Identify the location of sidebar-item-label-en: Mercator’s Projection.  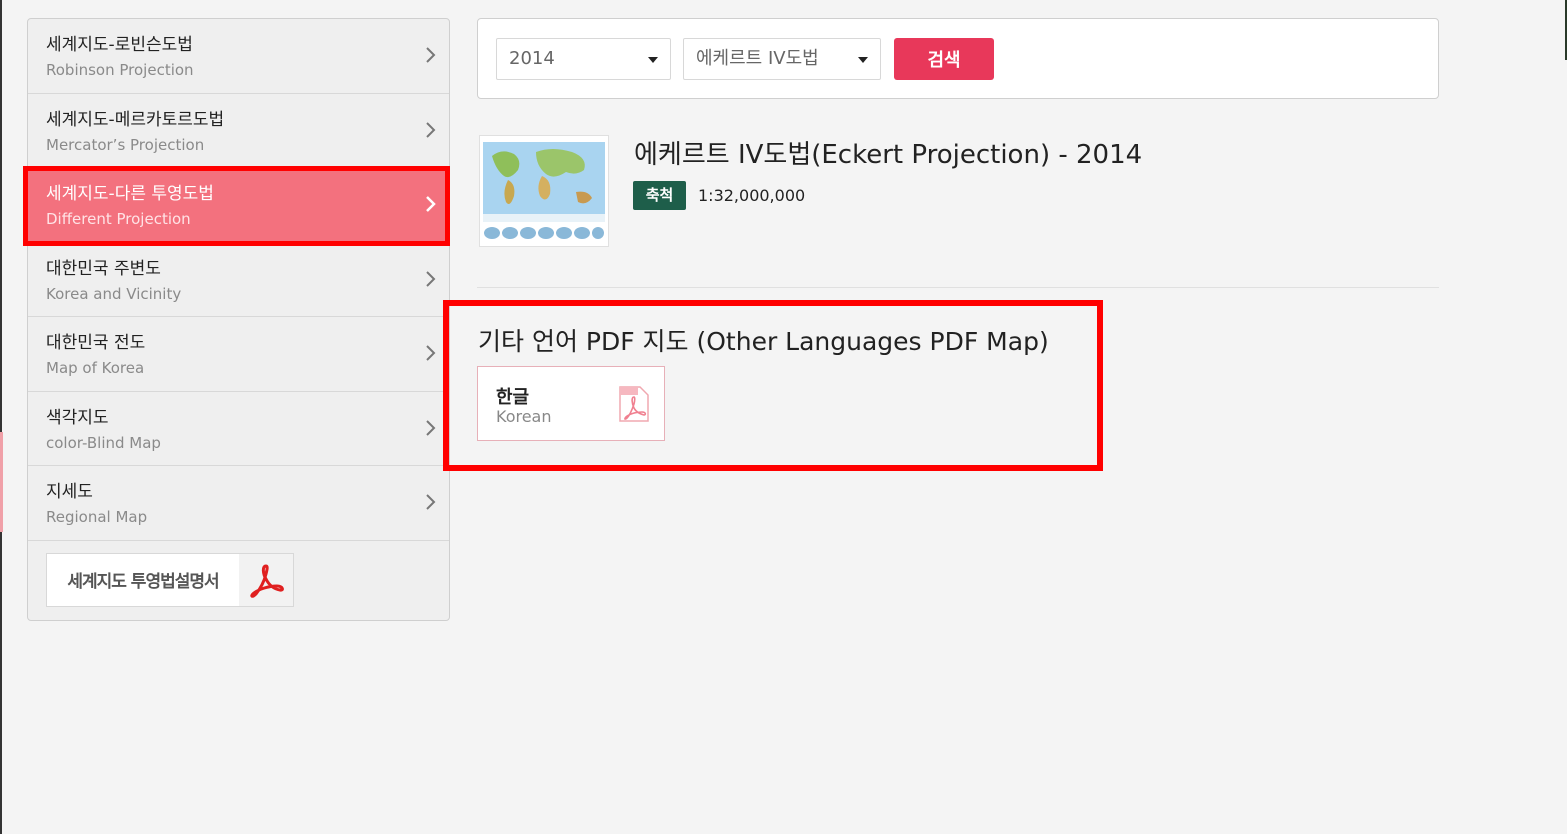
(125, 144).